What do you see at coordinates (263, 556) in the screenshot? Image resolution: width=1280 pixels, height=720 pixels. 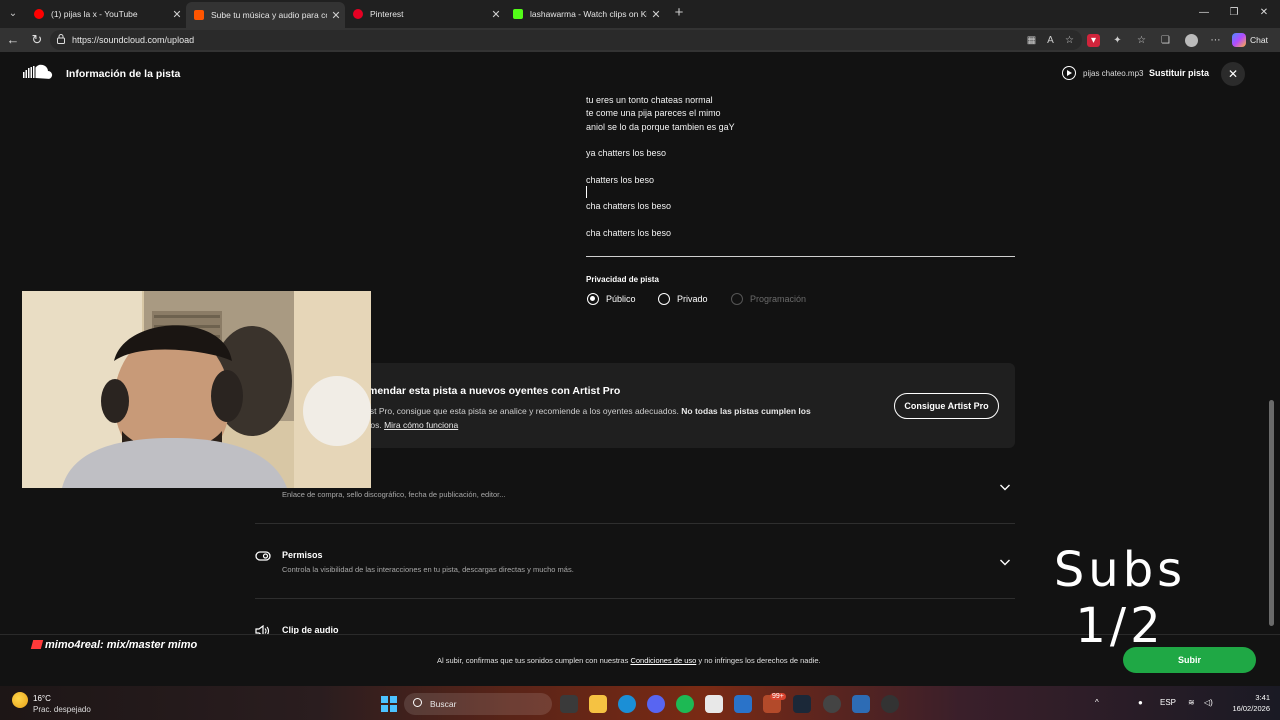 I see `toggle-icon` at bounding box center [263, 556].